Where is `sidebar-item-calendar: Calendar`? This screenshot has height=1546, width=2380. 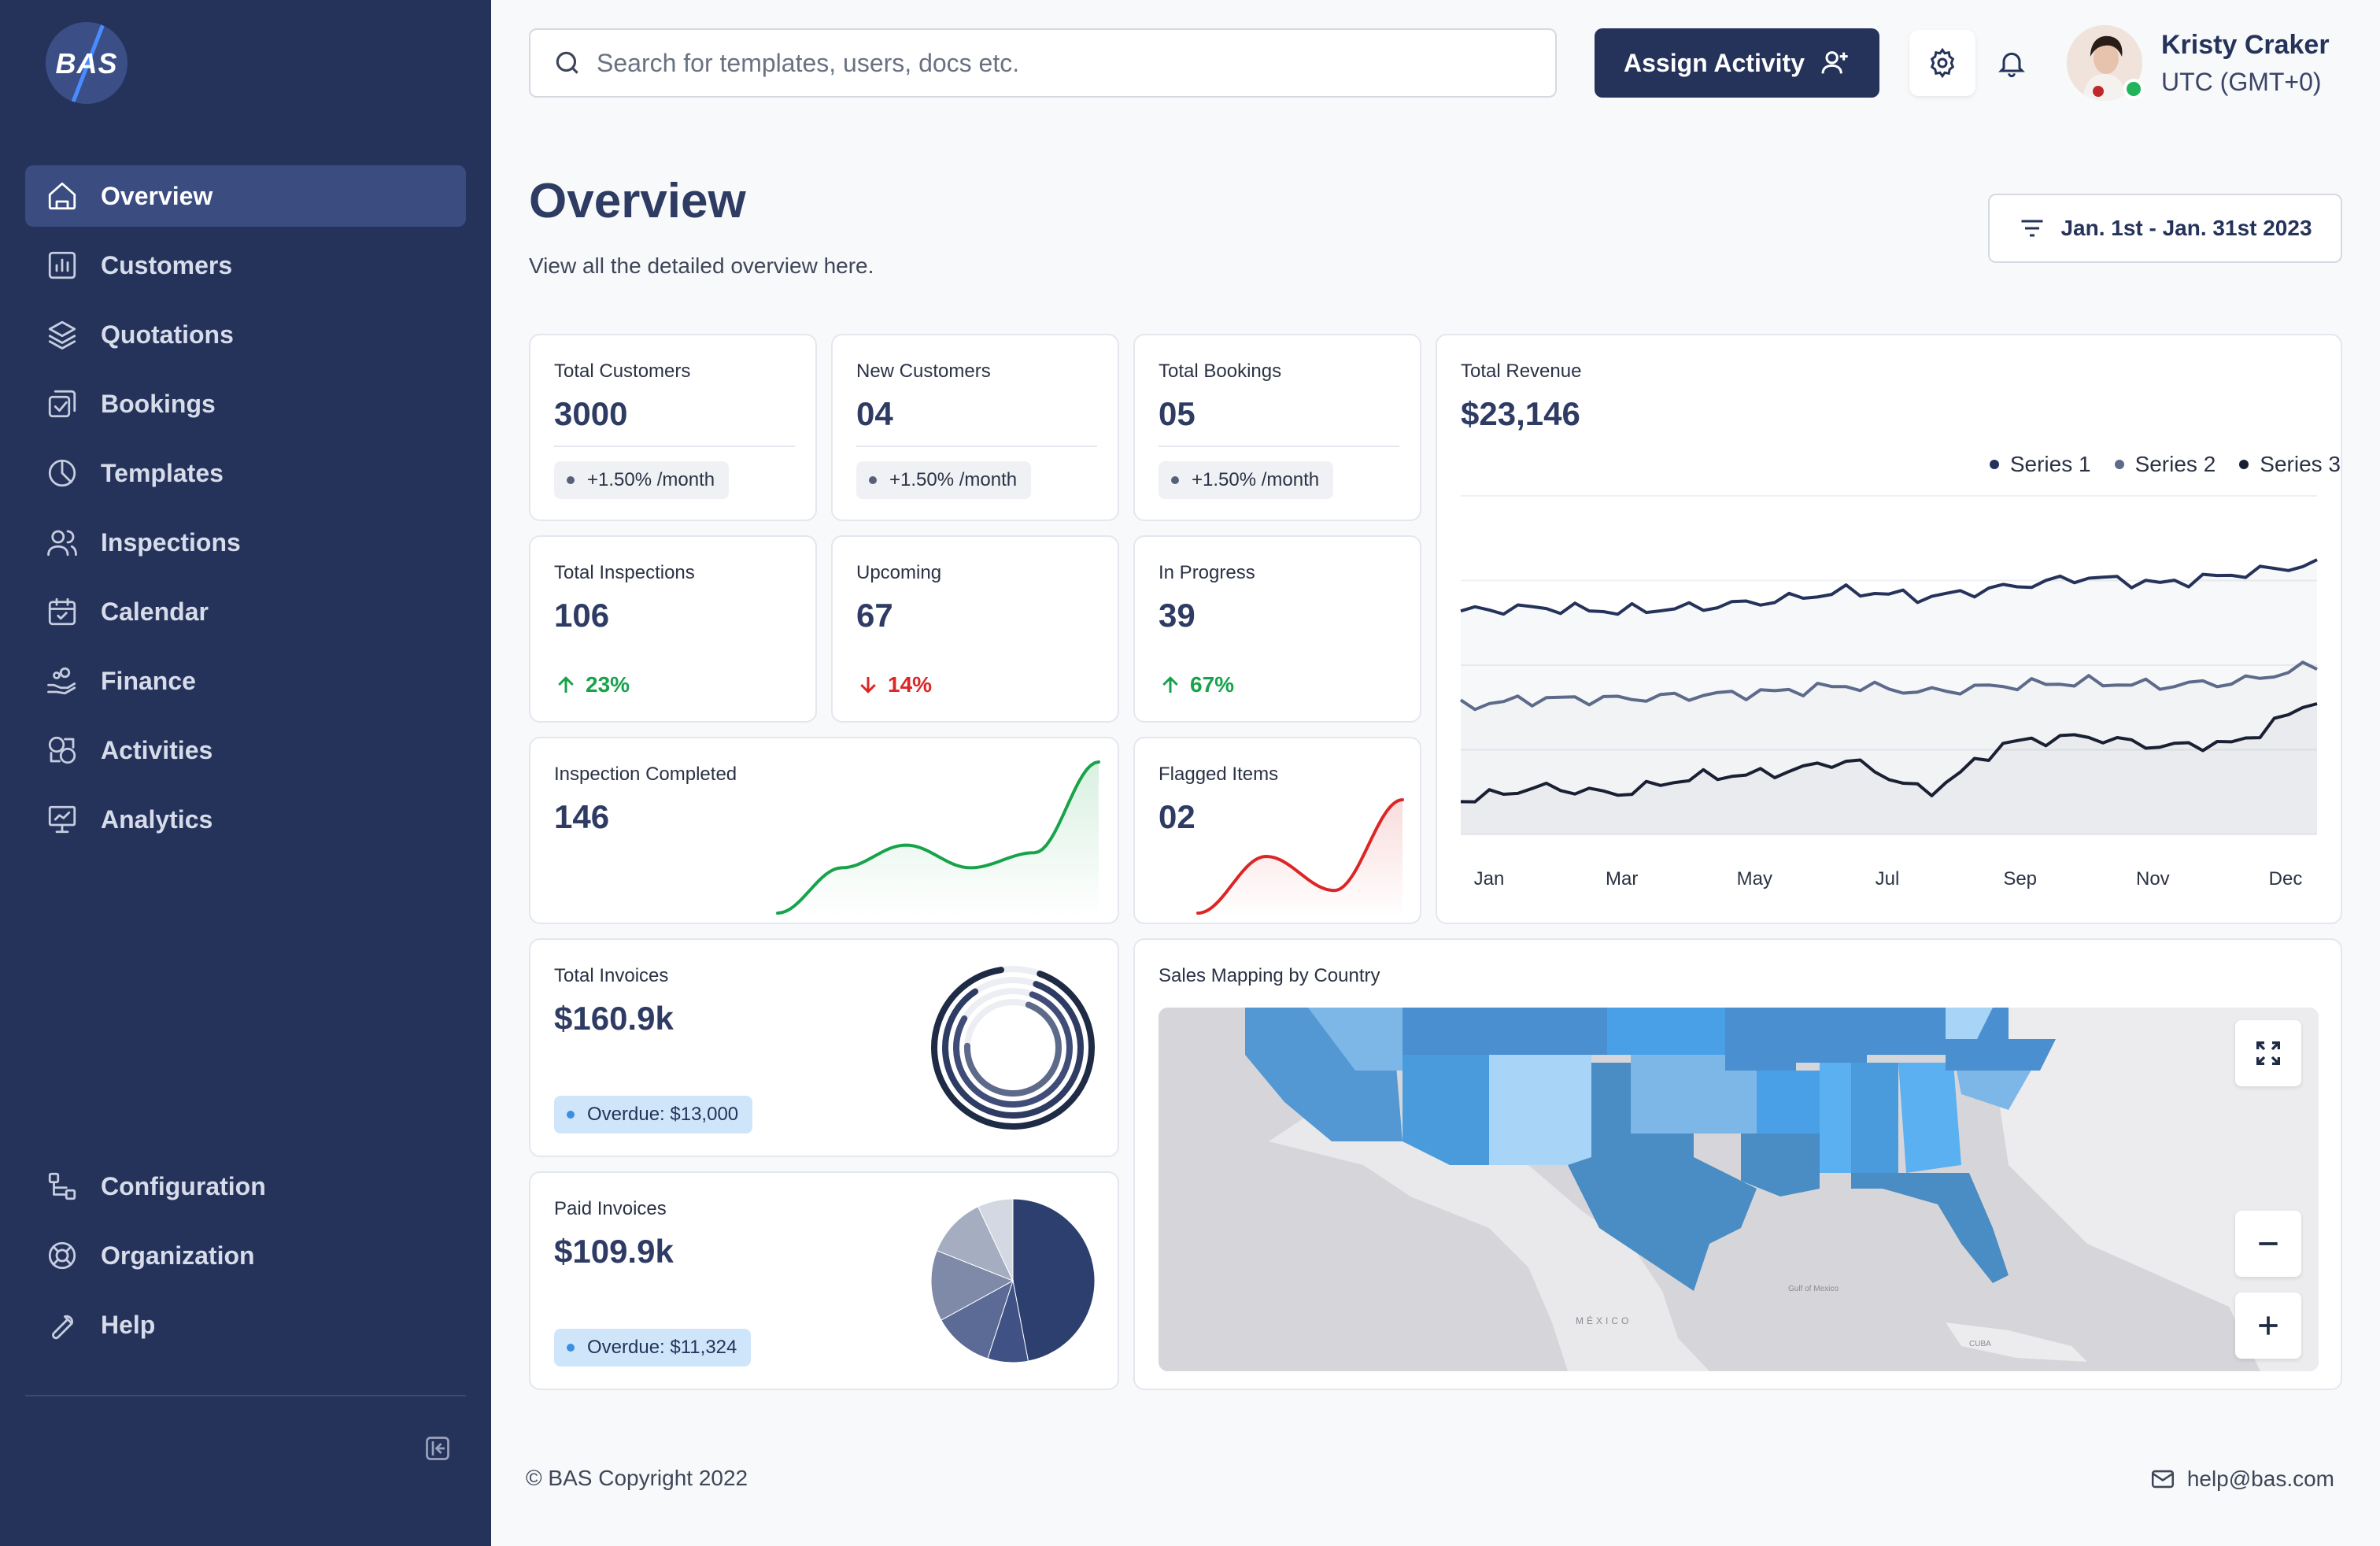 sidebar-item-calendar: Calendar is located at coordinates (246, 611).